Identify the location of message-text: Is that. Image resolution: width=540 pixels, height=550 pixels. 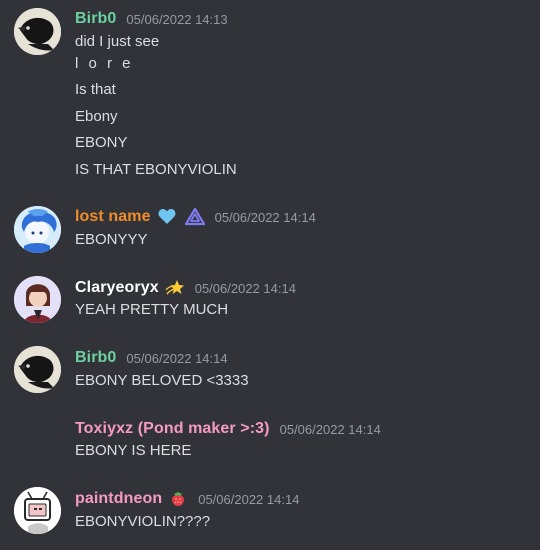
(95, 89).